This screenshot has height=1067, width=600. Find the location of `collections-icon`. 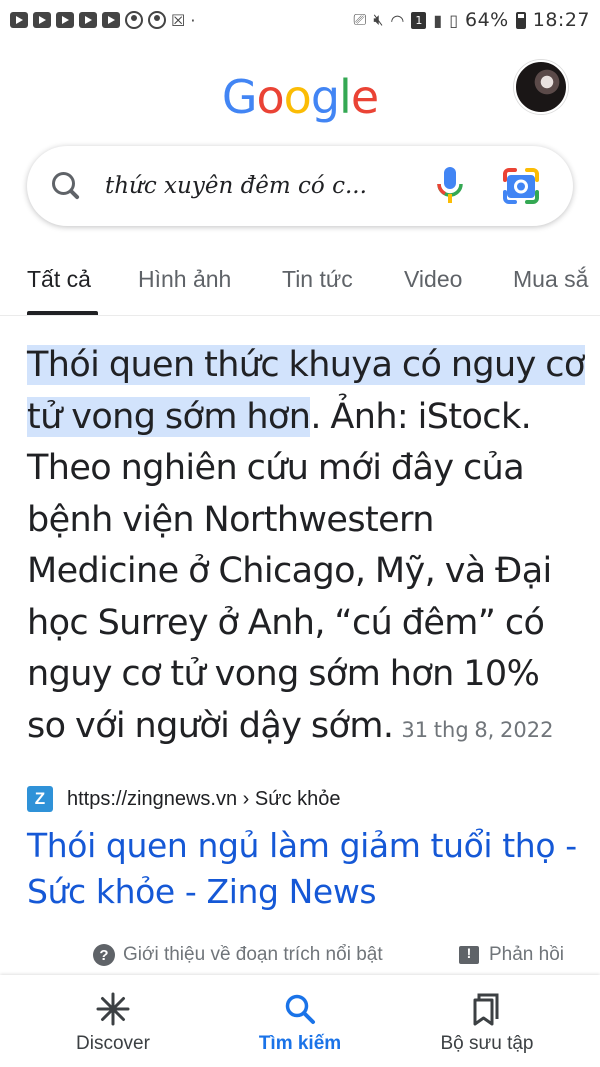

collections-icon is located at coordinates (487, 1009).